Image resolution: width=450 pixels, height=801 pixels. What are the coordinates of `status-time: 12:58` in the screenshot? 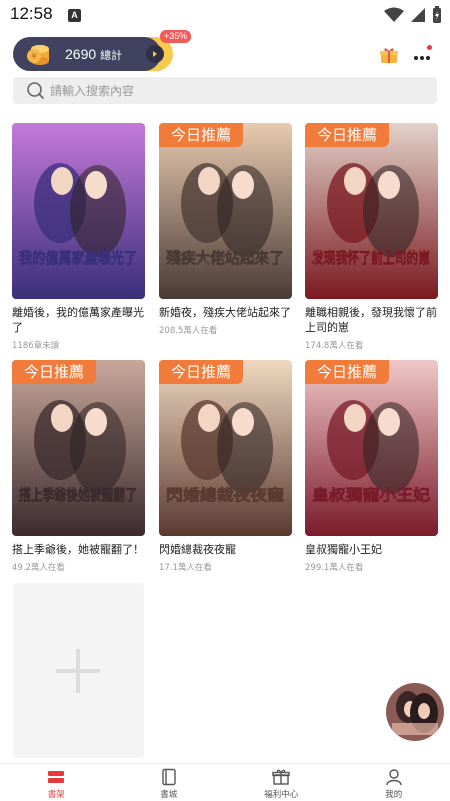 It's located at (31, 13).